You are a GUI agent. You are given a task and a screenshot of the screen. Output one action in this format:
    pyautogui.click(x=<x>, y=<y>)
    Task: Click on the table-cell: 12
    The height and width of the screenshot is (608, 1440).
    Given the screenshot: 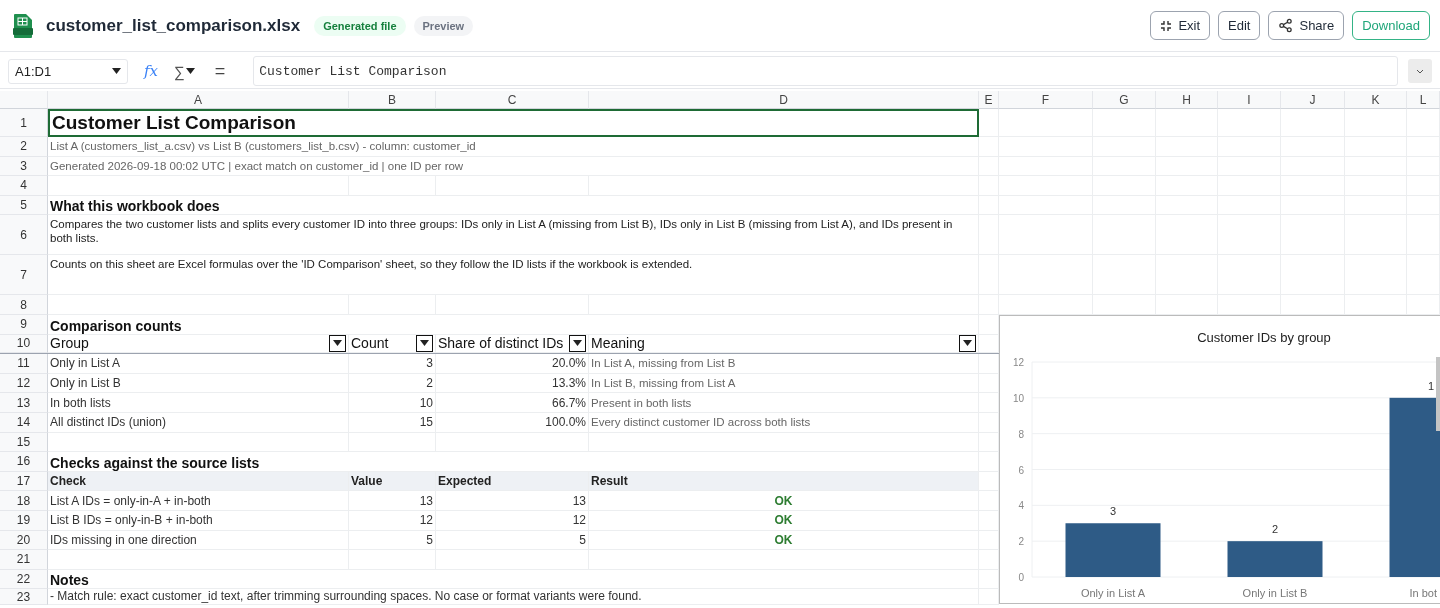 What is the action you would take?
    pyautogui.click(x=392, y=520)
    